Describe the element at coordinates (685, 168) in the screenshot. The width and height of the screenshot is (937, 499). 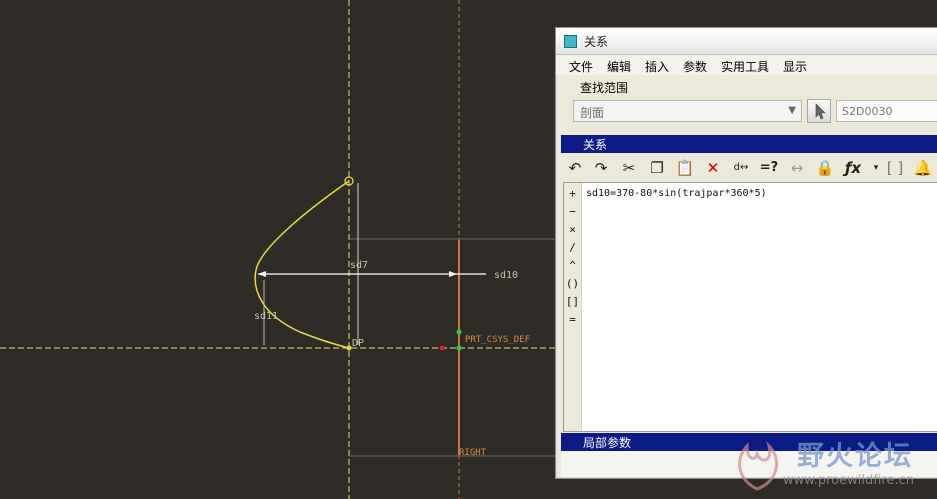
I see `paste-icon: 📋` at that location.